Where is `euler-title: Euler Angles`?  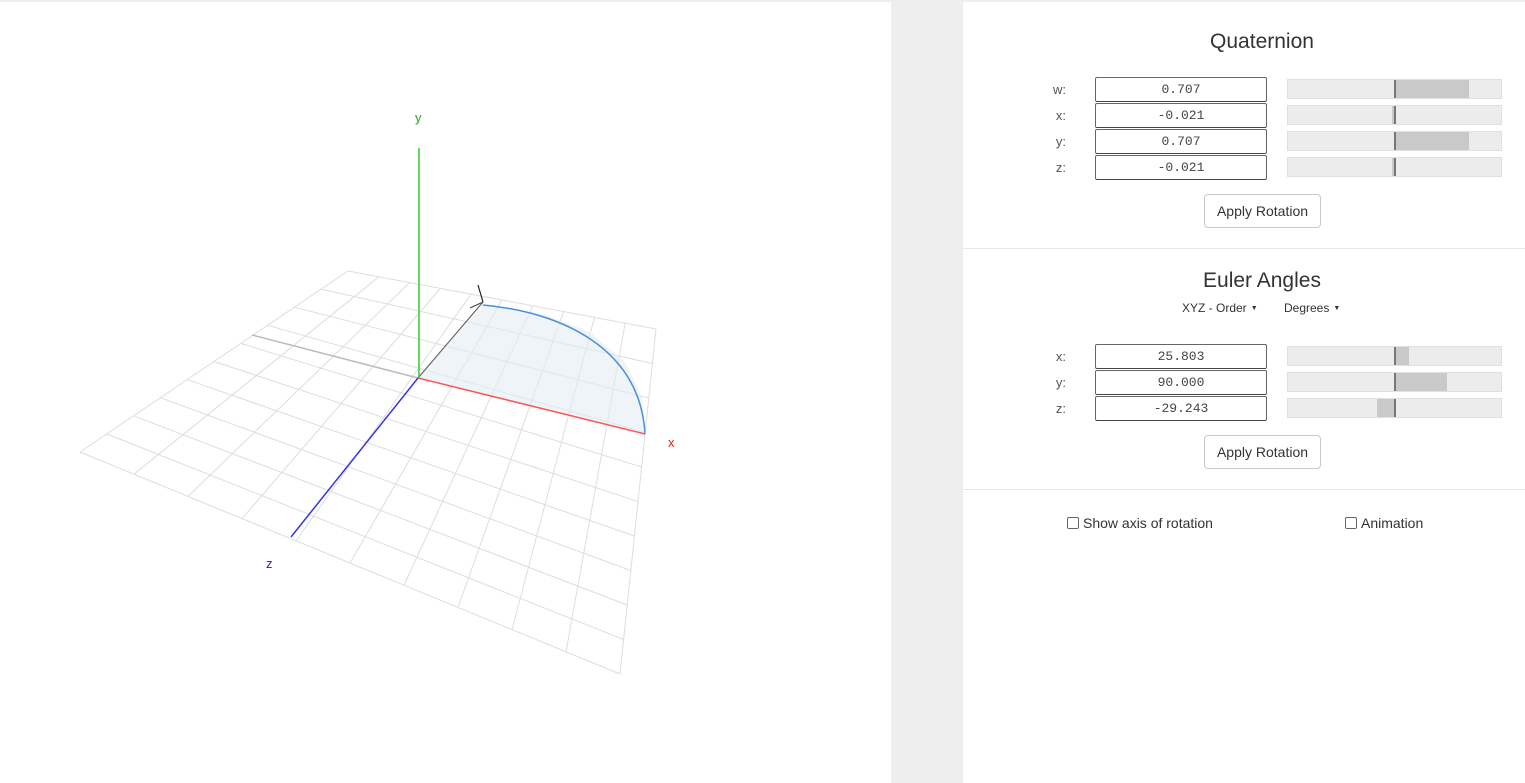 euler-title: Euler Angles is located at coordinates (1262, 280).